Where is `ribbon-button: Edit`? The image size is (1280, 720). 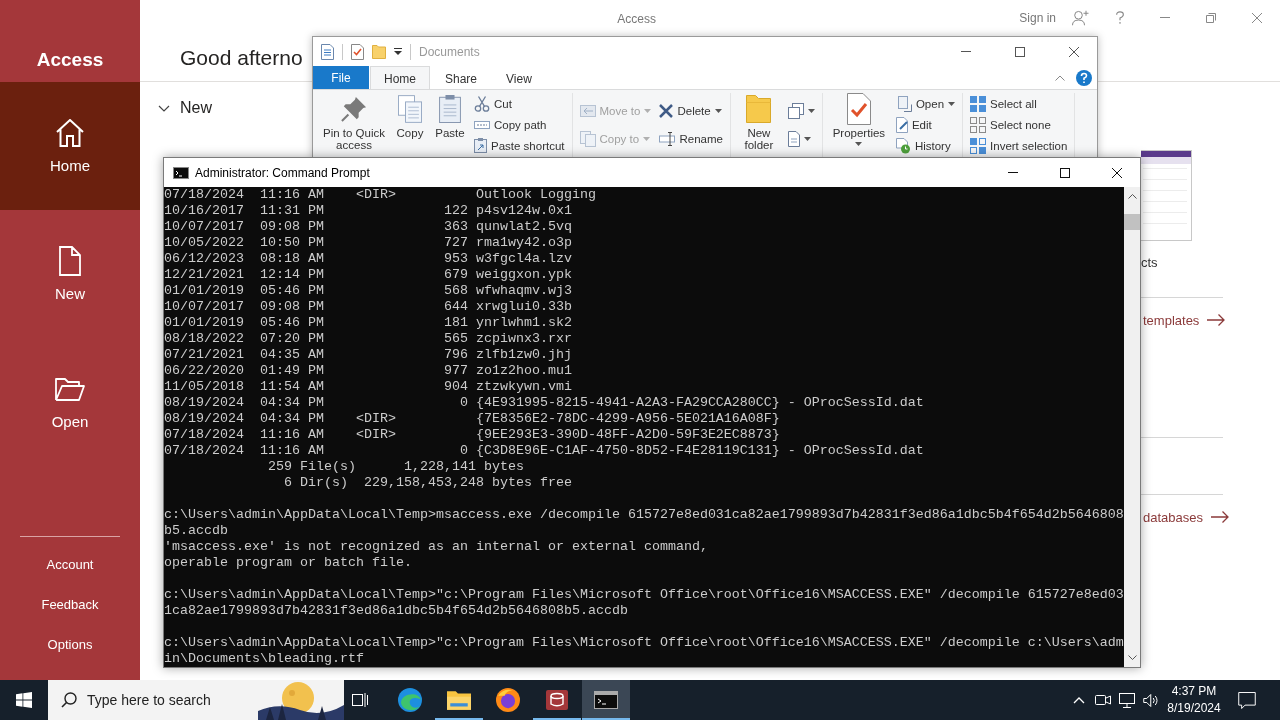 ribbon-button: Edit is located at coordinates (925, 124).